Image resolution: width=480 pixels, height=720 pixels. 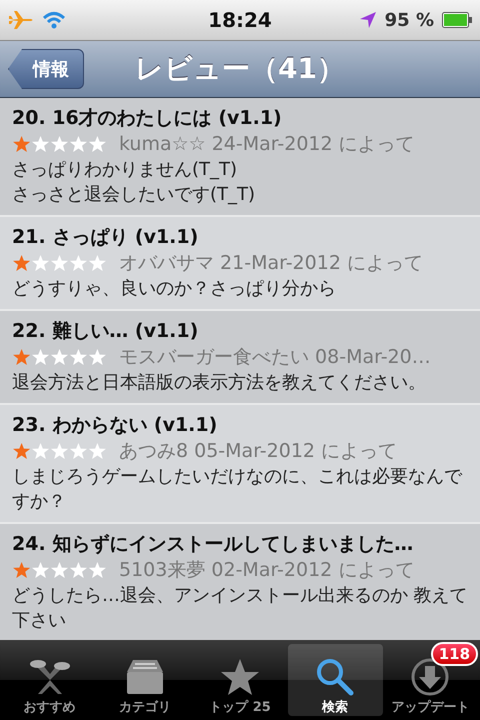 What do you see at coordinates (46, 69) in the screenshot?
I see `back-button: 情報` at bounding box center [46, 69].